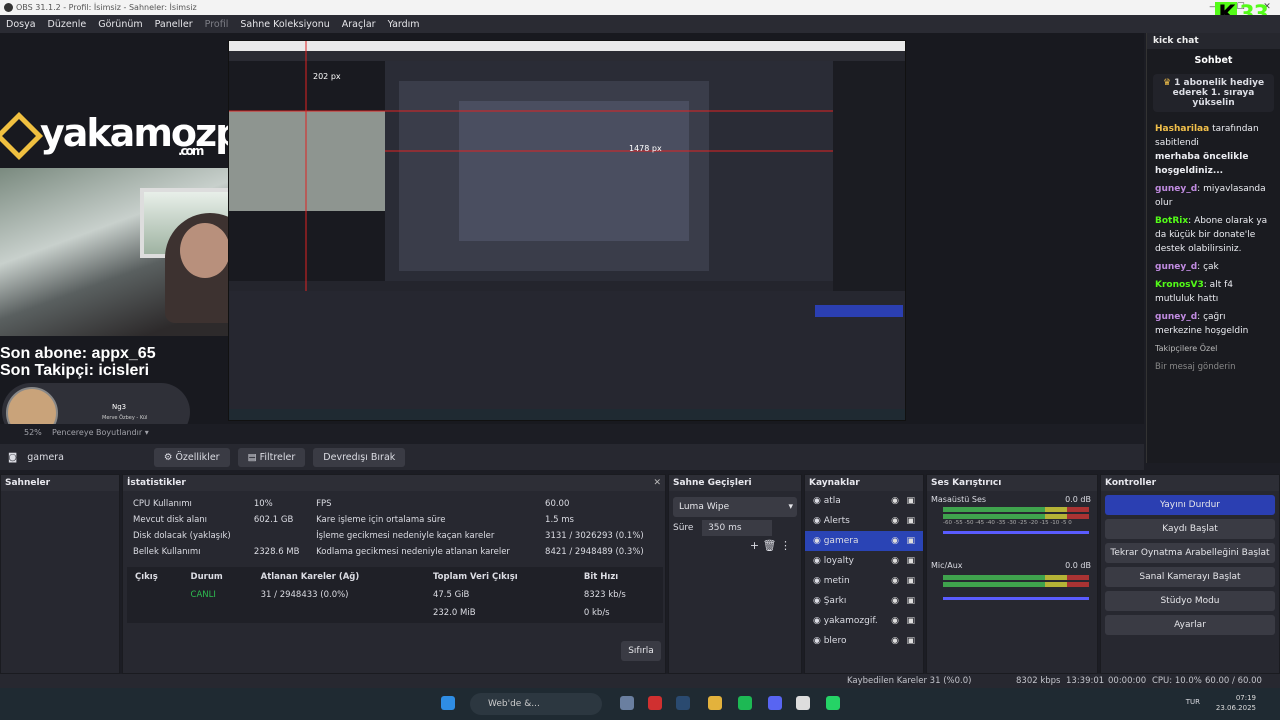  What do you see at coordinates (78, 353) in the screenshot?
I see `last-subscriber: Son abone: appx_65` at bounding box center [78, 353].